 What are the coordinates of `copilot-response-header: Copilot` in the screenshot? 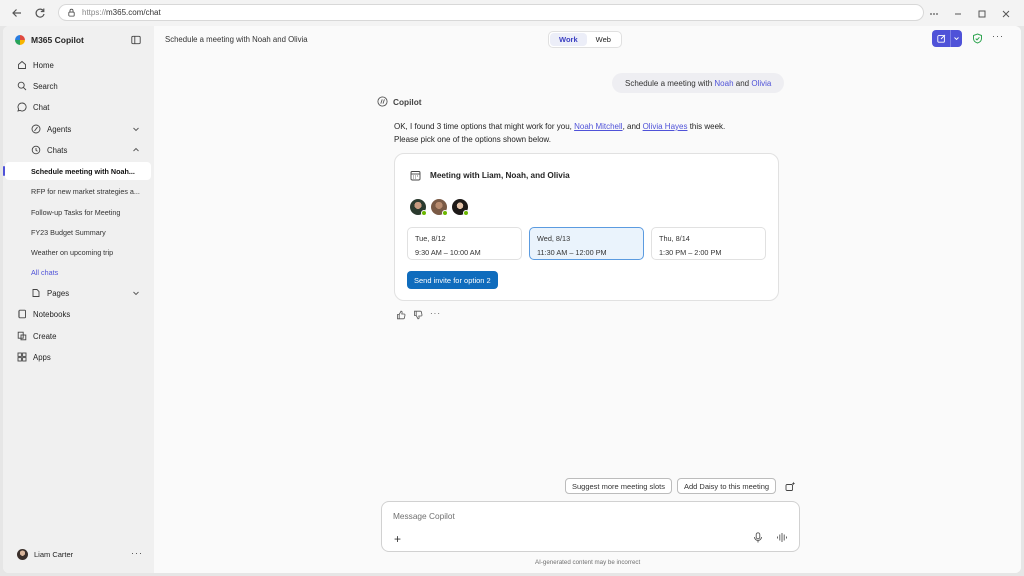 It's located at (399, 101).